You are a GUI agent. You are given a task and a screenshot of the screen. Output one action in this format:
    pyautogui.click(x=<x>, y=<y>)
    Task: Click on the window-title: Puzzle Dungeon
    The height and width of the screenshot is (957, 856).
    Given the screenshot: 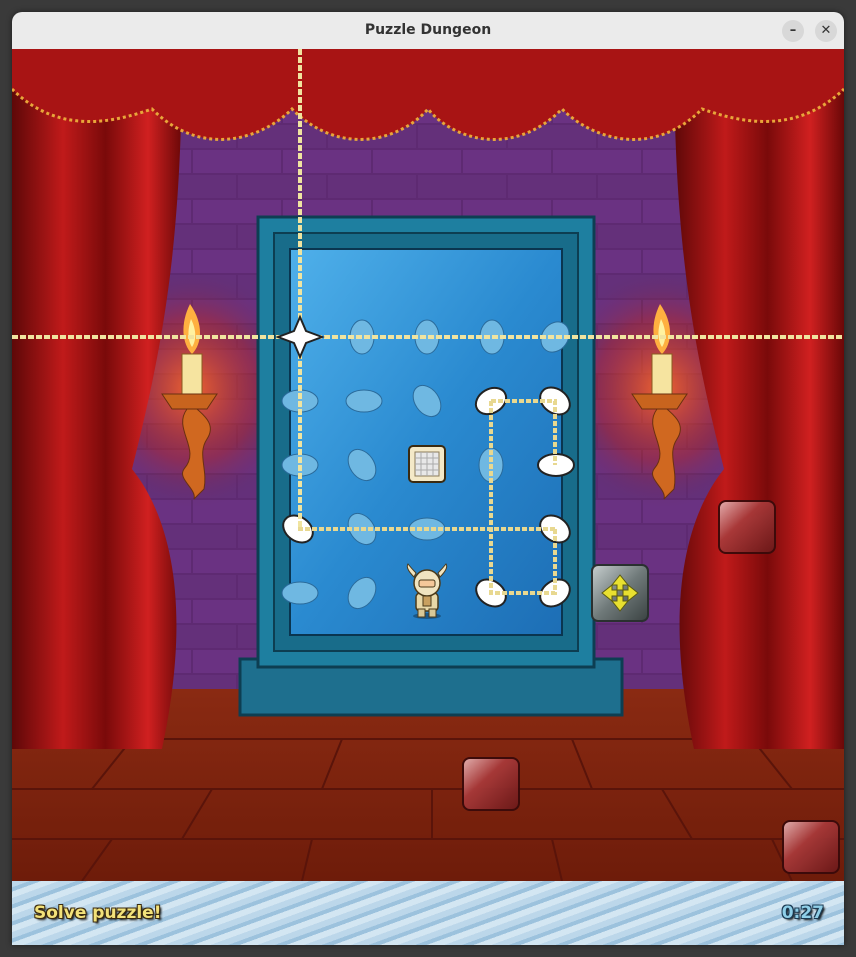 What is the action you would take?
    pyautogui.click(x=428, y=30)
    